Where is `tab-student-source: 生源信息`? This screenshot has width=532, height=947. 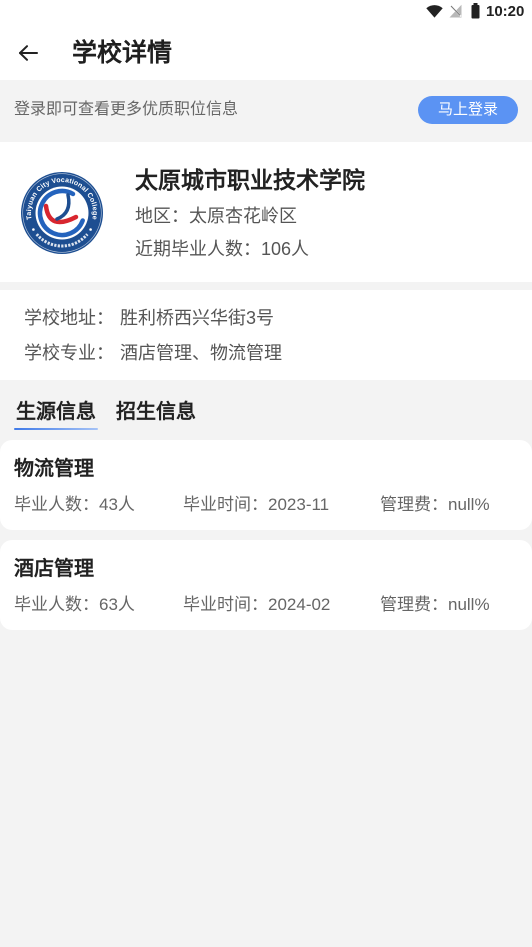
tab-student-source: 生源信息 is located at coordinates (56, 414).